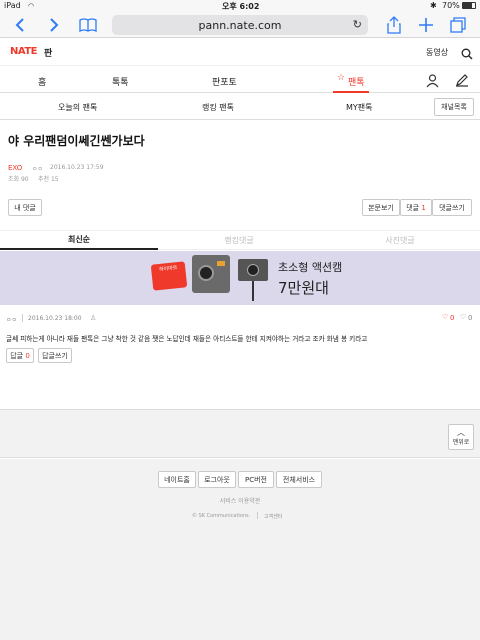  What do you see at coordinates (217, 479) in the screenshot?
I see `footer-logout: 로그아웃` at bounding box center [217, 479].